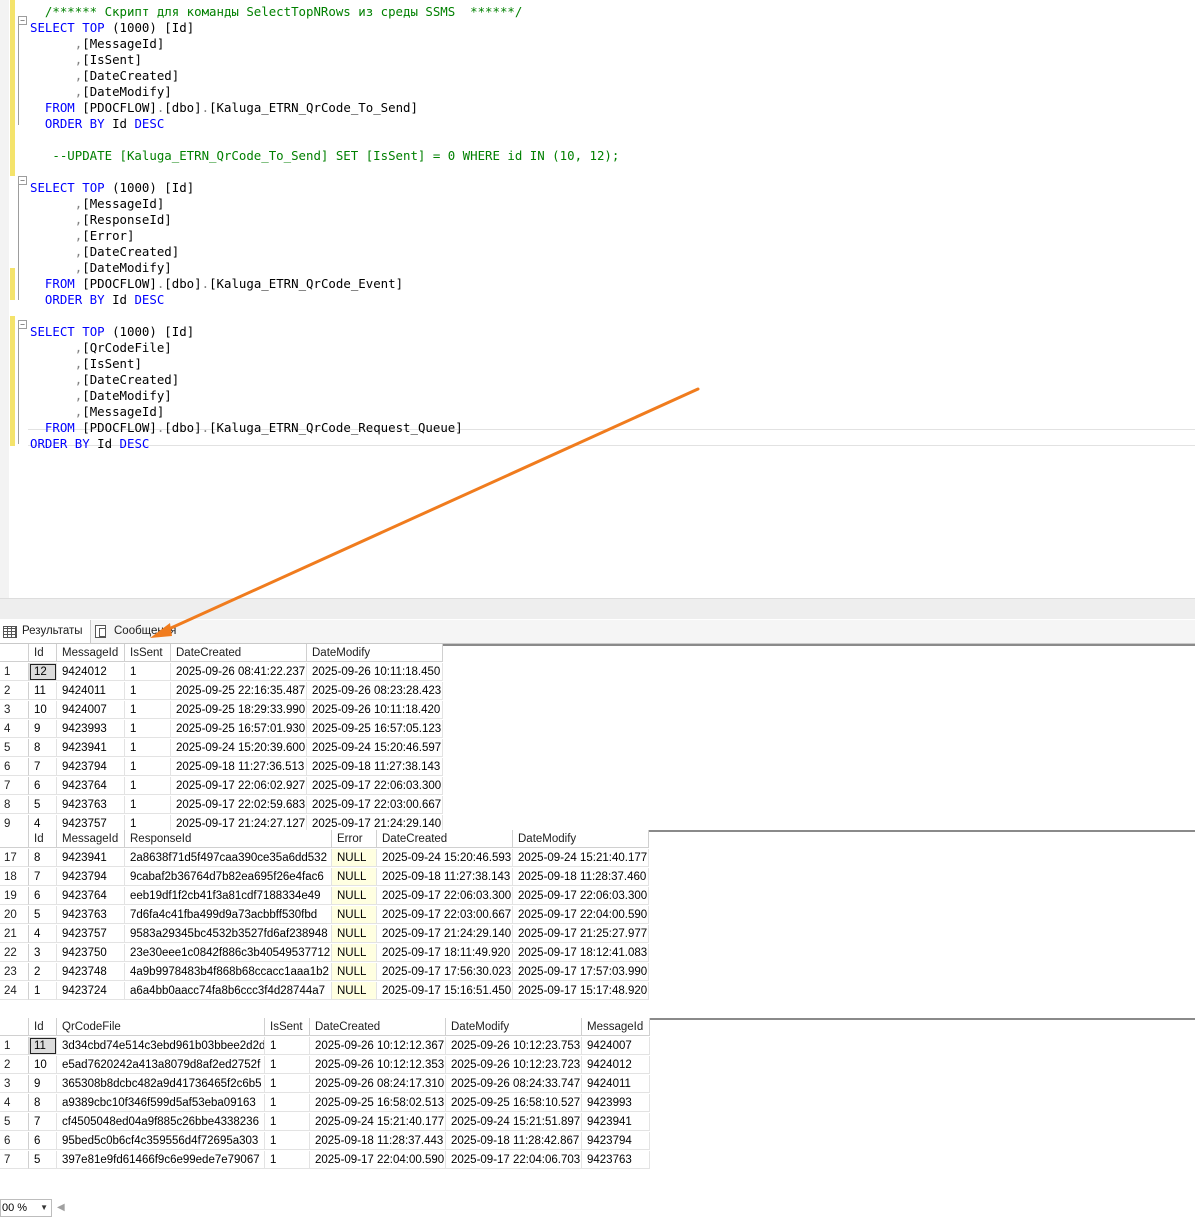 The image size is (1195, 1217). I want to click on table-cell: 2025-09-24 15:20:39.600, so click(239, 748).